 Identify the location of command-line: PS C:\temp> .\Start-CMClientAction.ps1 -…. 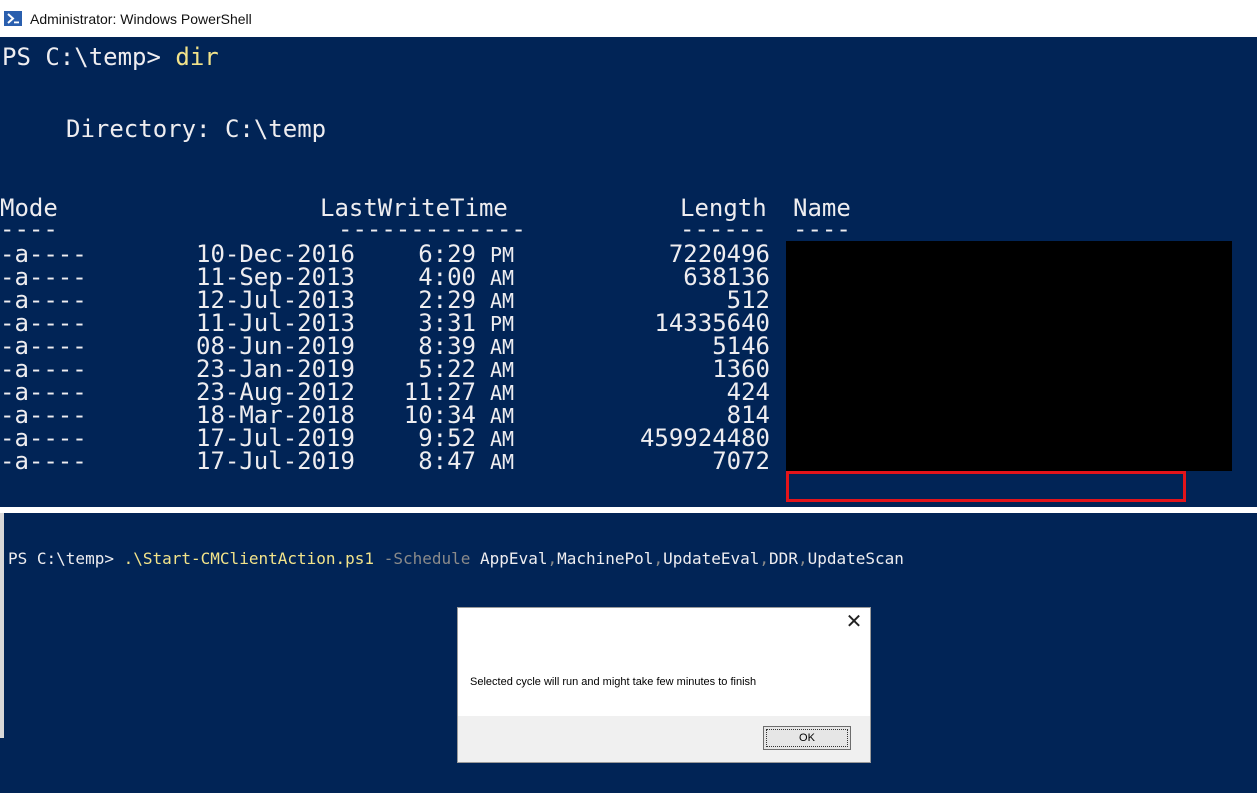
(456, 558).